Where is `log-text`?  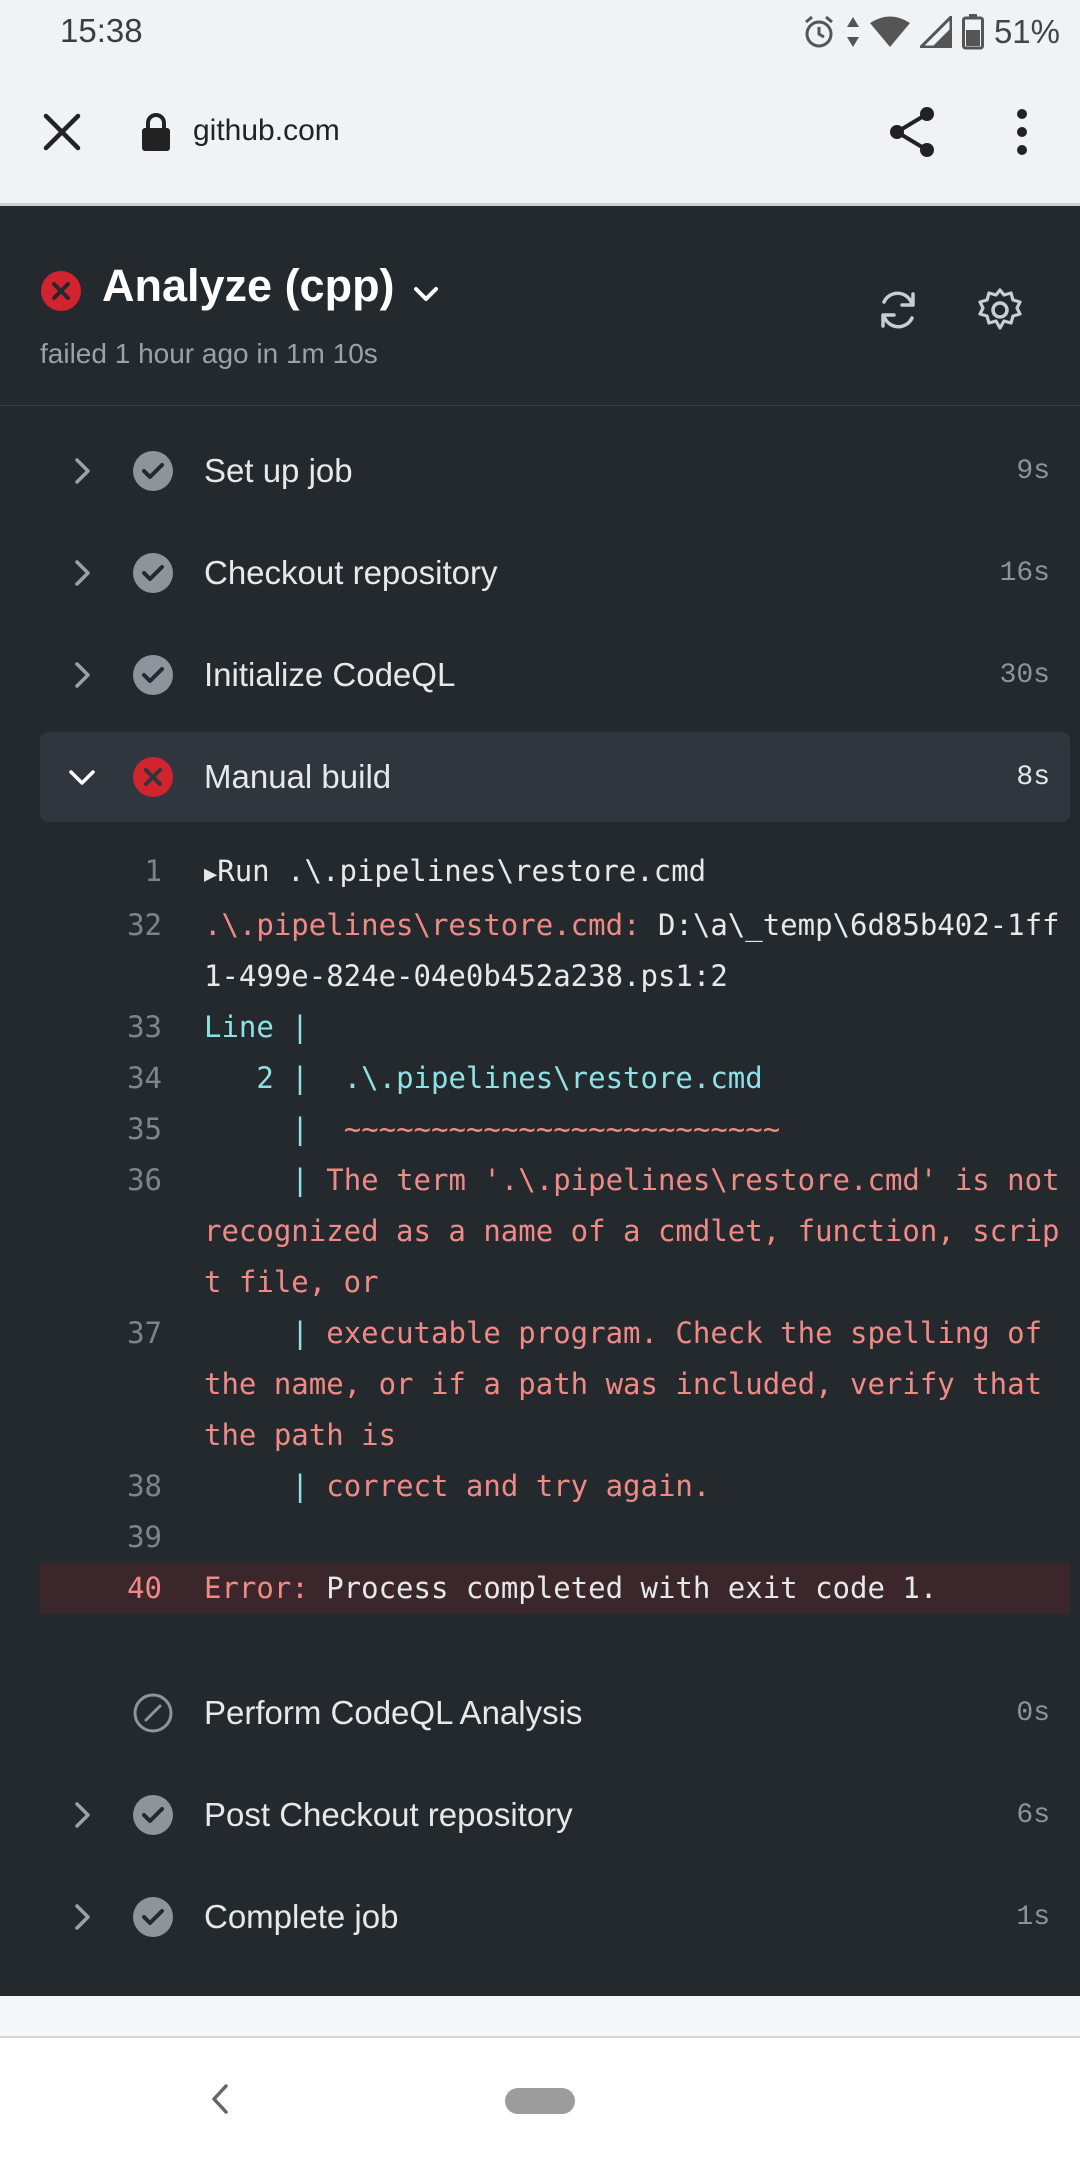 log-text is located at coordinates (637, 1537).